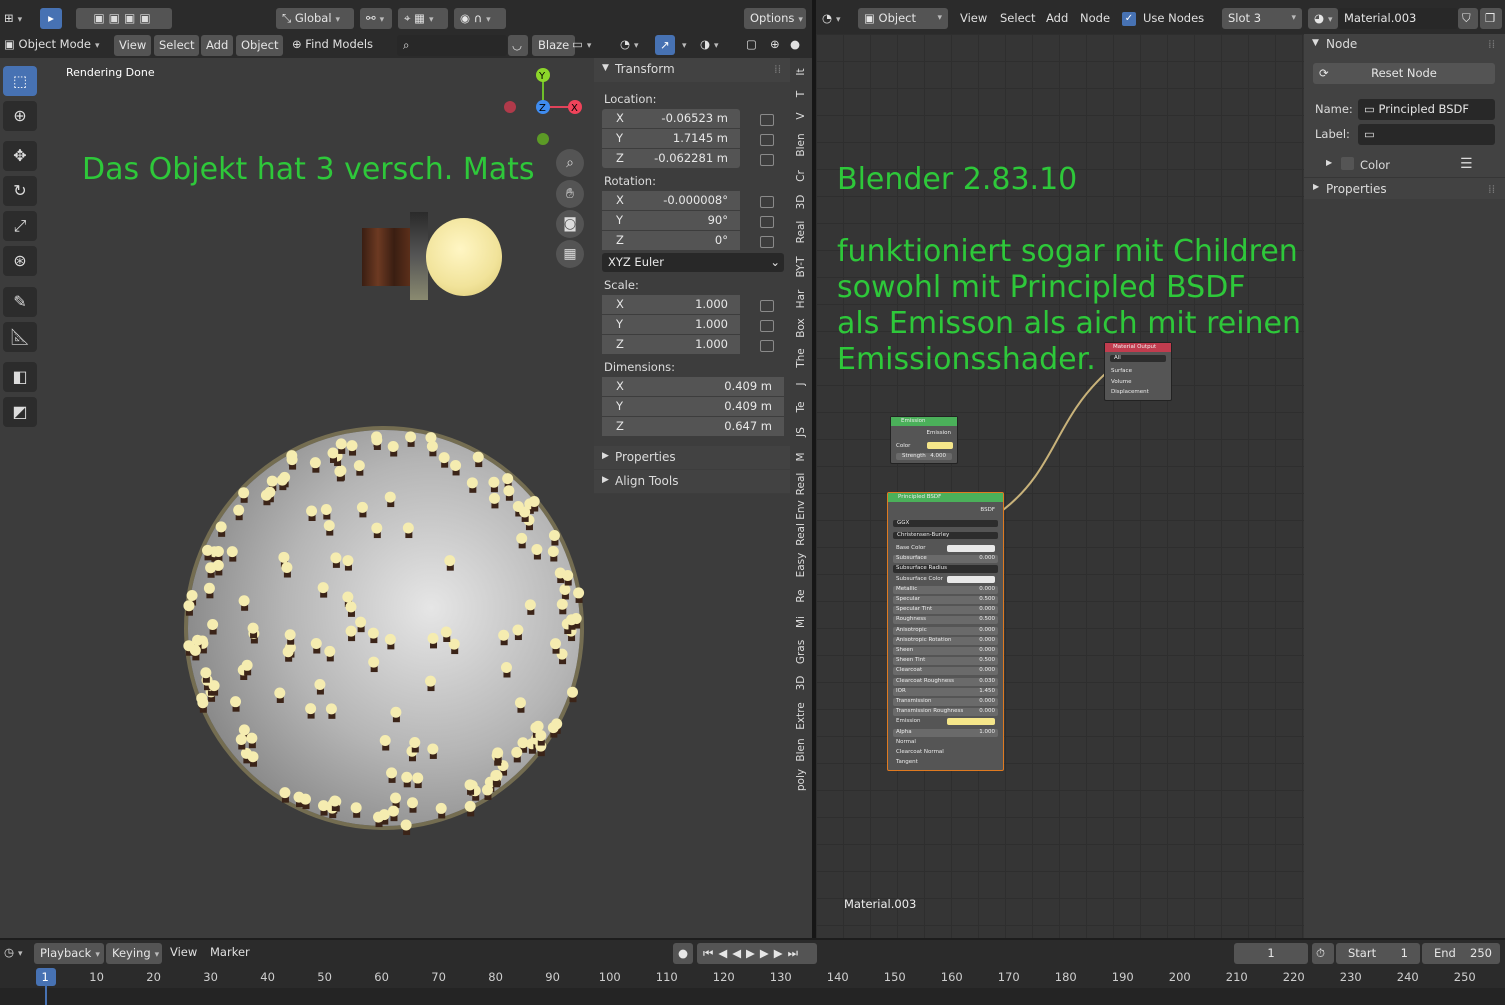 This screenshot has width=1505, height=1005. I want to click on sidebar-tab-17: Easy, so click(800, 565).